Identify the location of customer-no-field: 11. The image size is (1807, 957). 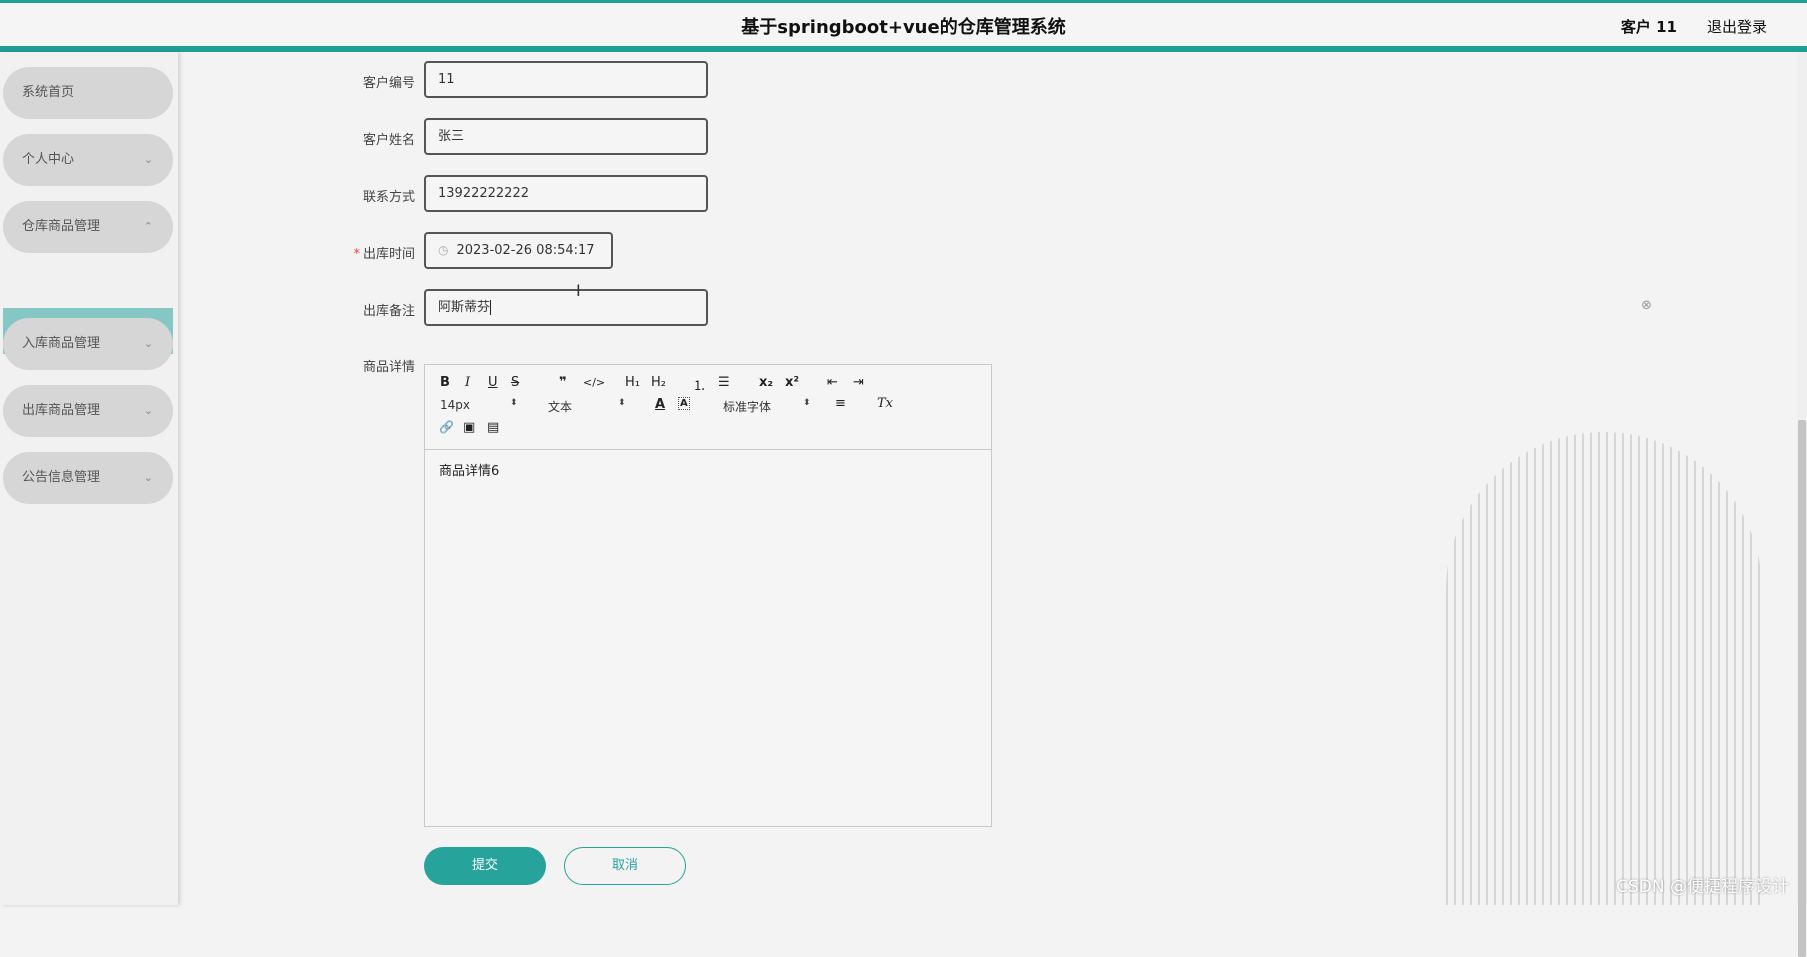
(566, 79).